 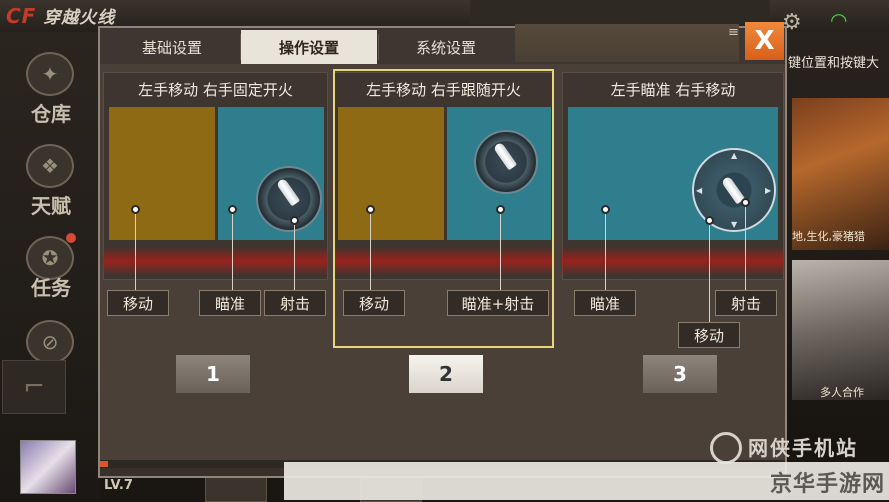 What do you see at coordinates (620, 12) in the screenshot?
I see `lobby-topbar-panel` at bounding box center [620, 12].